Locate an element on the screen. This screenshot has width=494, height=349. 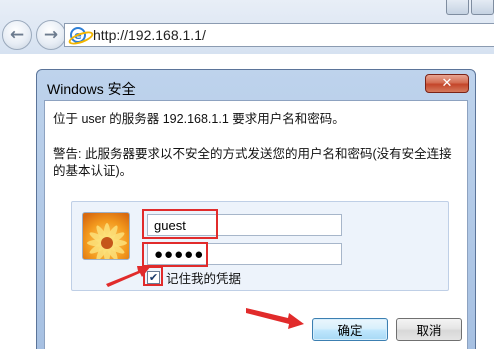
address-bar: e http://192.168.1.1/ is located at coordinates (279, 35).